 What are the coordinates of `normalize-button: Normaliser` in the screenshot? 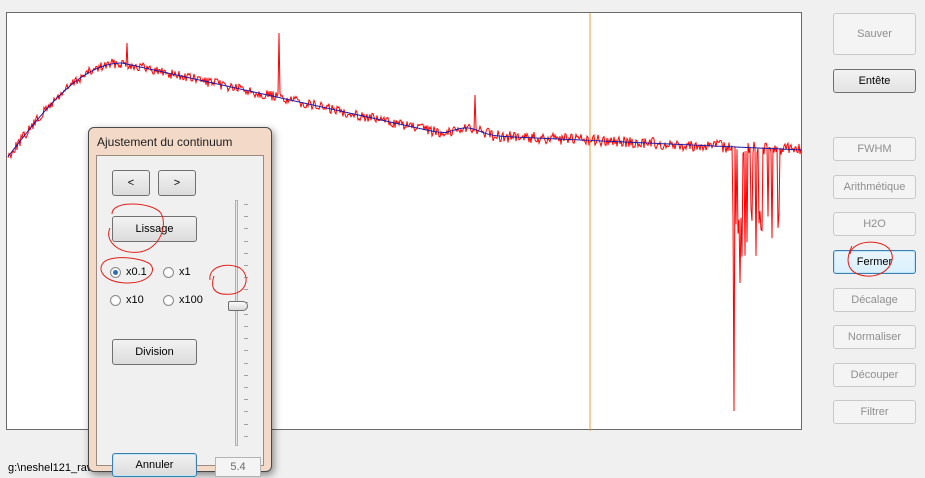 It's located at (874, 337).